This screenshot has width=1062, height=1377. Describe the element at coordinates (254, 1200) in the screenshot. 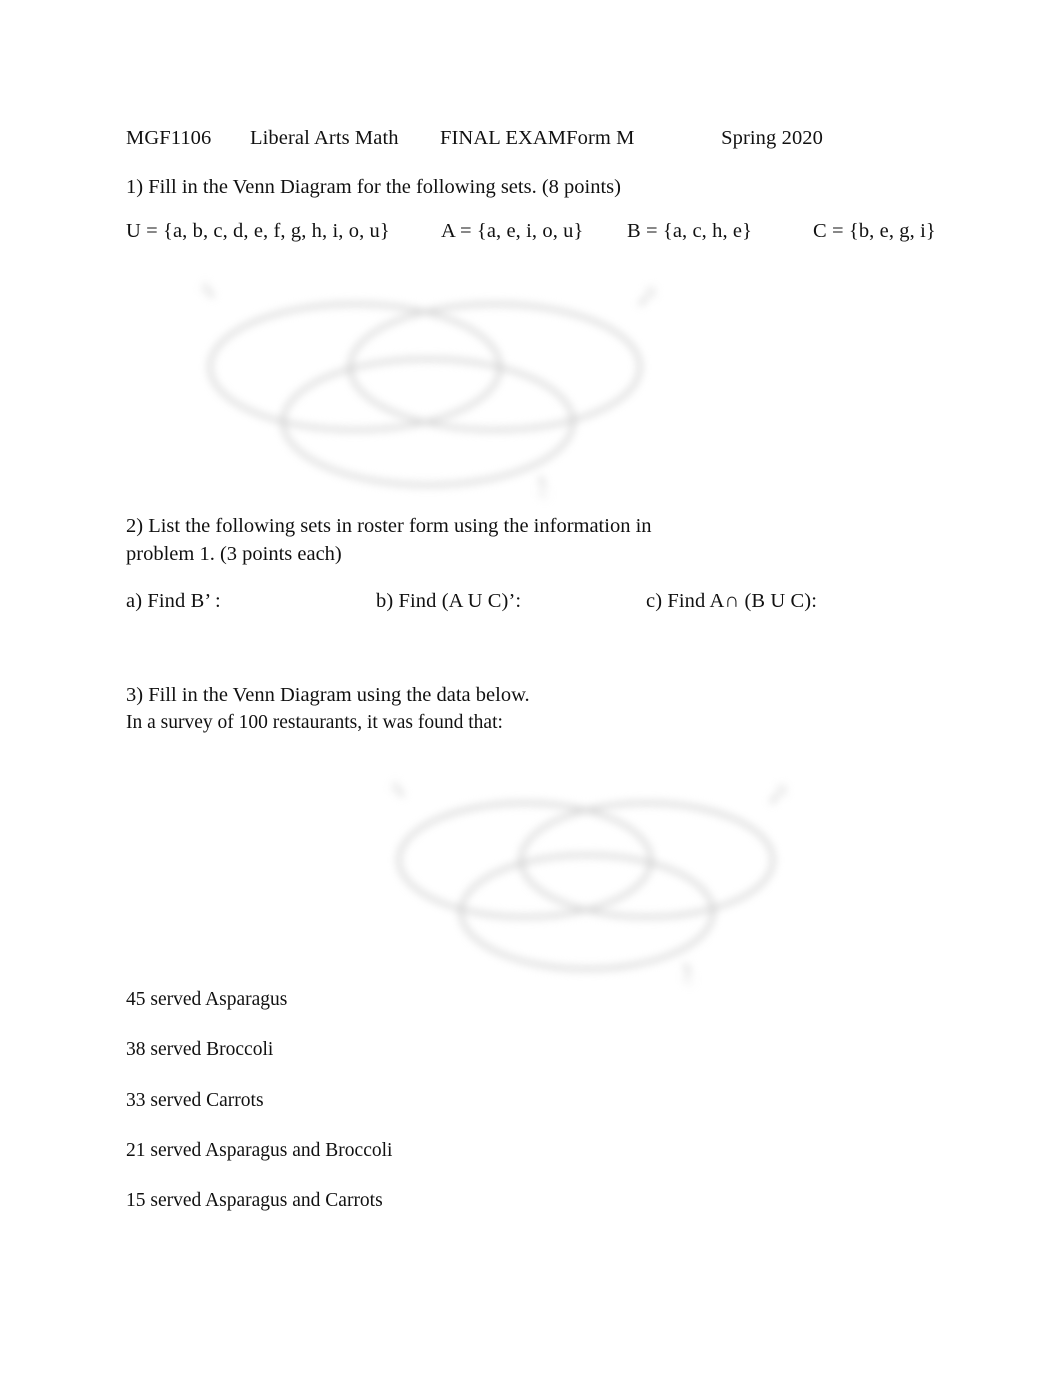

I see `survey-item: 15 served Asparagus and Carrots` at that location.